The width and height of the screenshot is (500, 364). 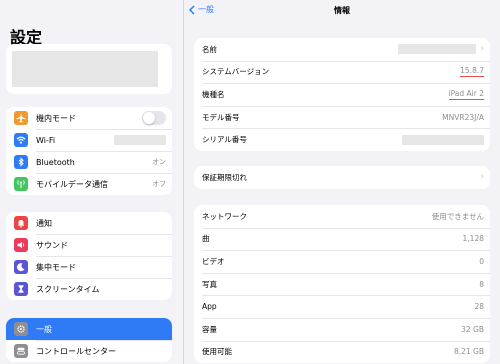 I want to click on sidebar-item-mobile-data: モバイルデータ通信 オフ, so click(x=89, y=184).